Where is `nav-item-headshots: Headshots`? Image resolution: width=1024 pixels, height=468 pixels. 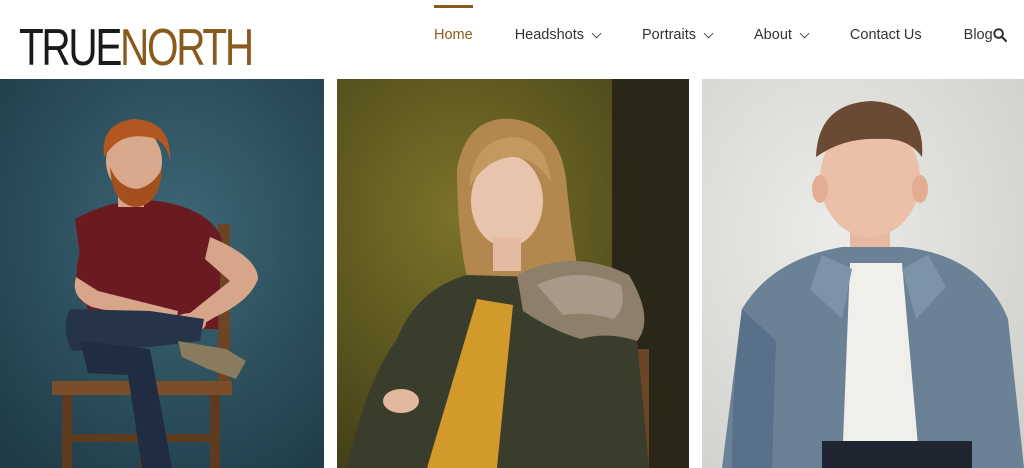
nav-item-headshots: Headshots is located at coordinates (558, 35).